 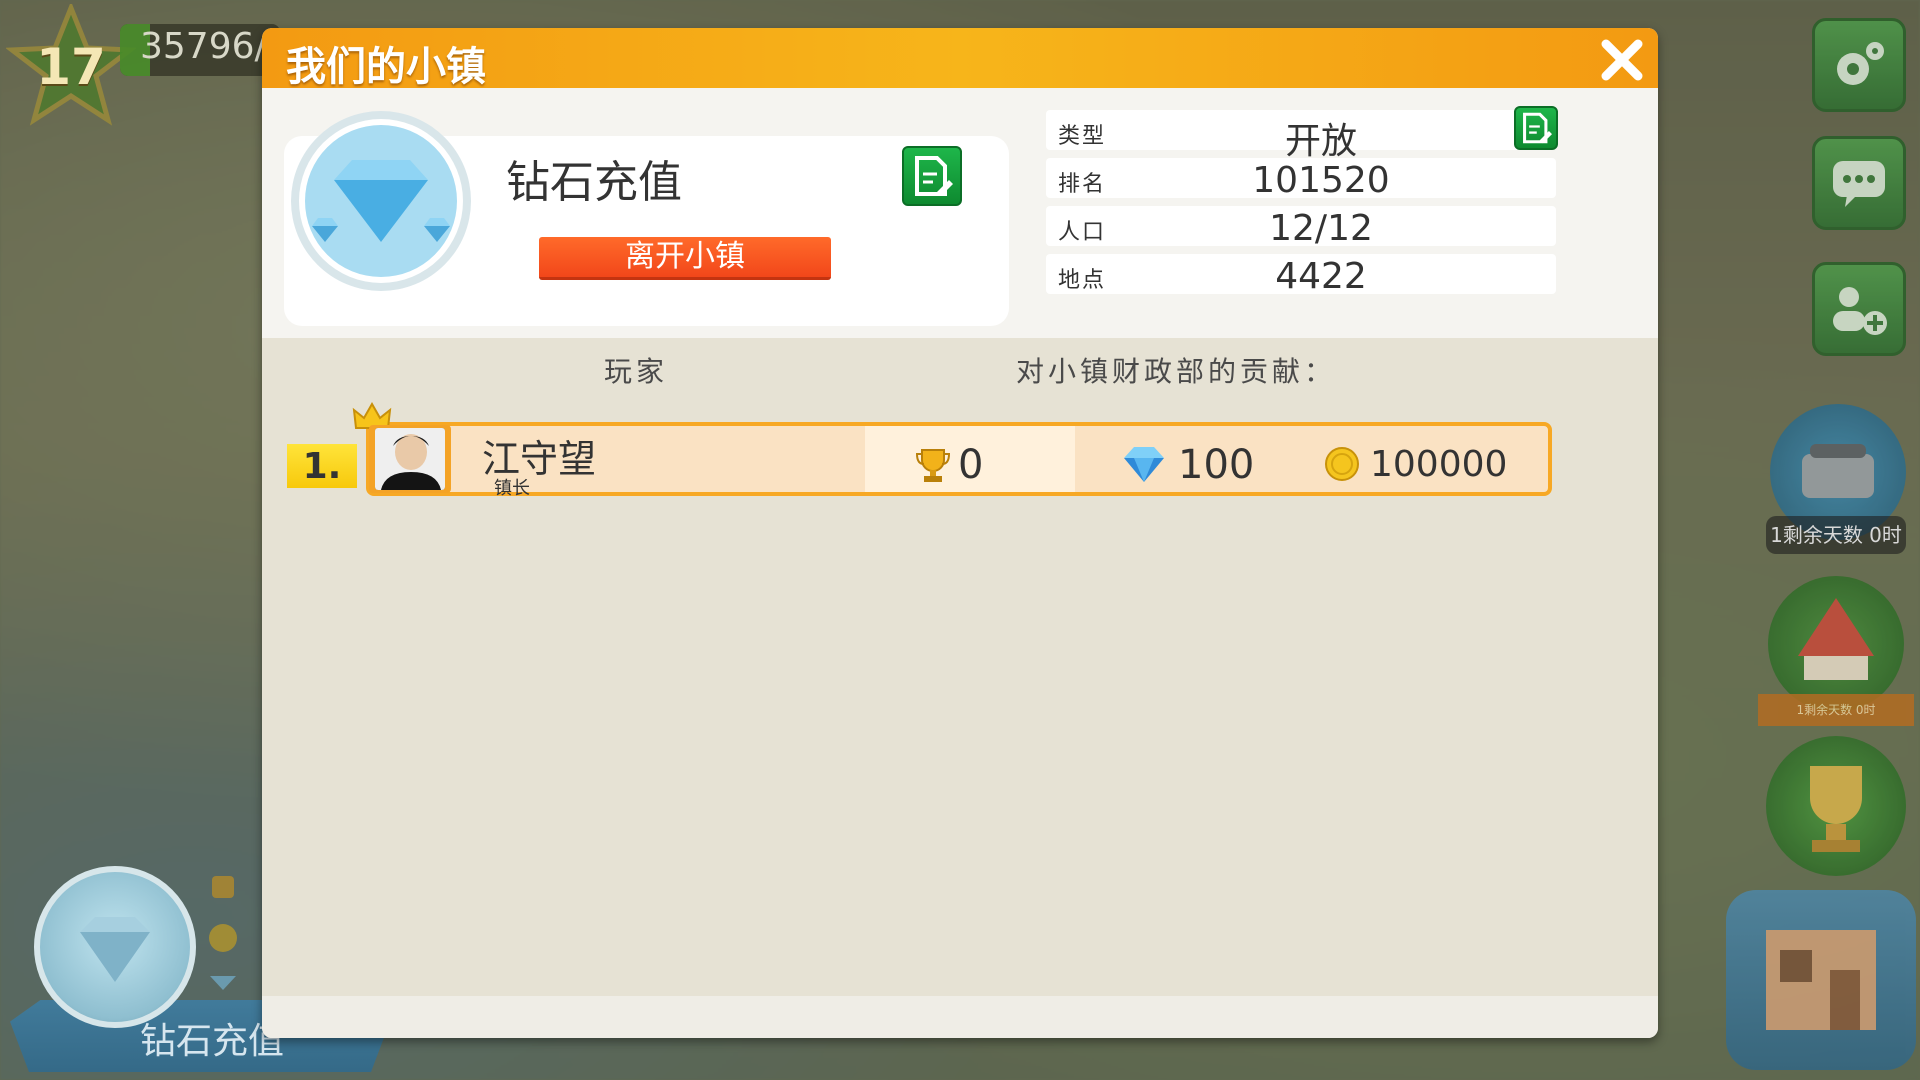 I want to click on user-photo-icon, so click(x=410, y=459).